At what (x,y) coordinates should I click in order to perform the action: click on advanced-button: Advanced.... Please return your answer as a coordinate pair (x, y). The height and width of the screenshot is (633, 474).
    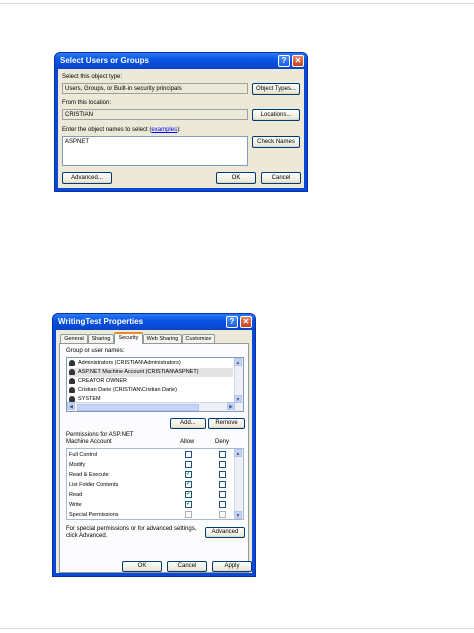
    Looking at the image, I should click on (87, 178).